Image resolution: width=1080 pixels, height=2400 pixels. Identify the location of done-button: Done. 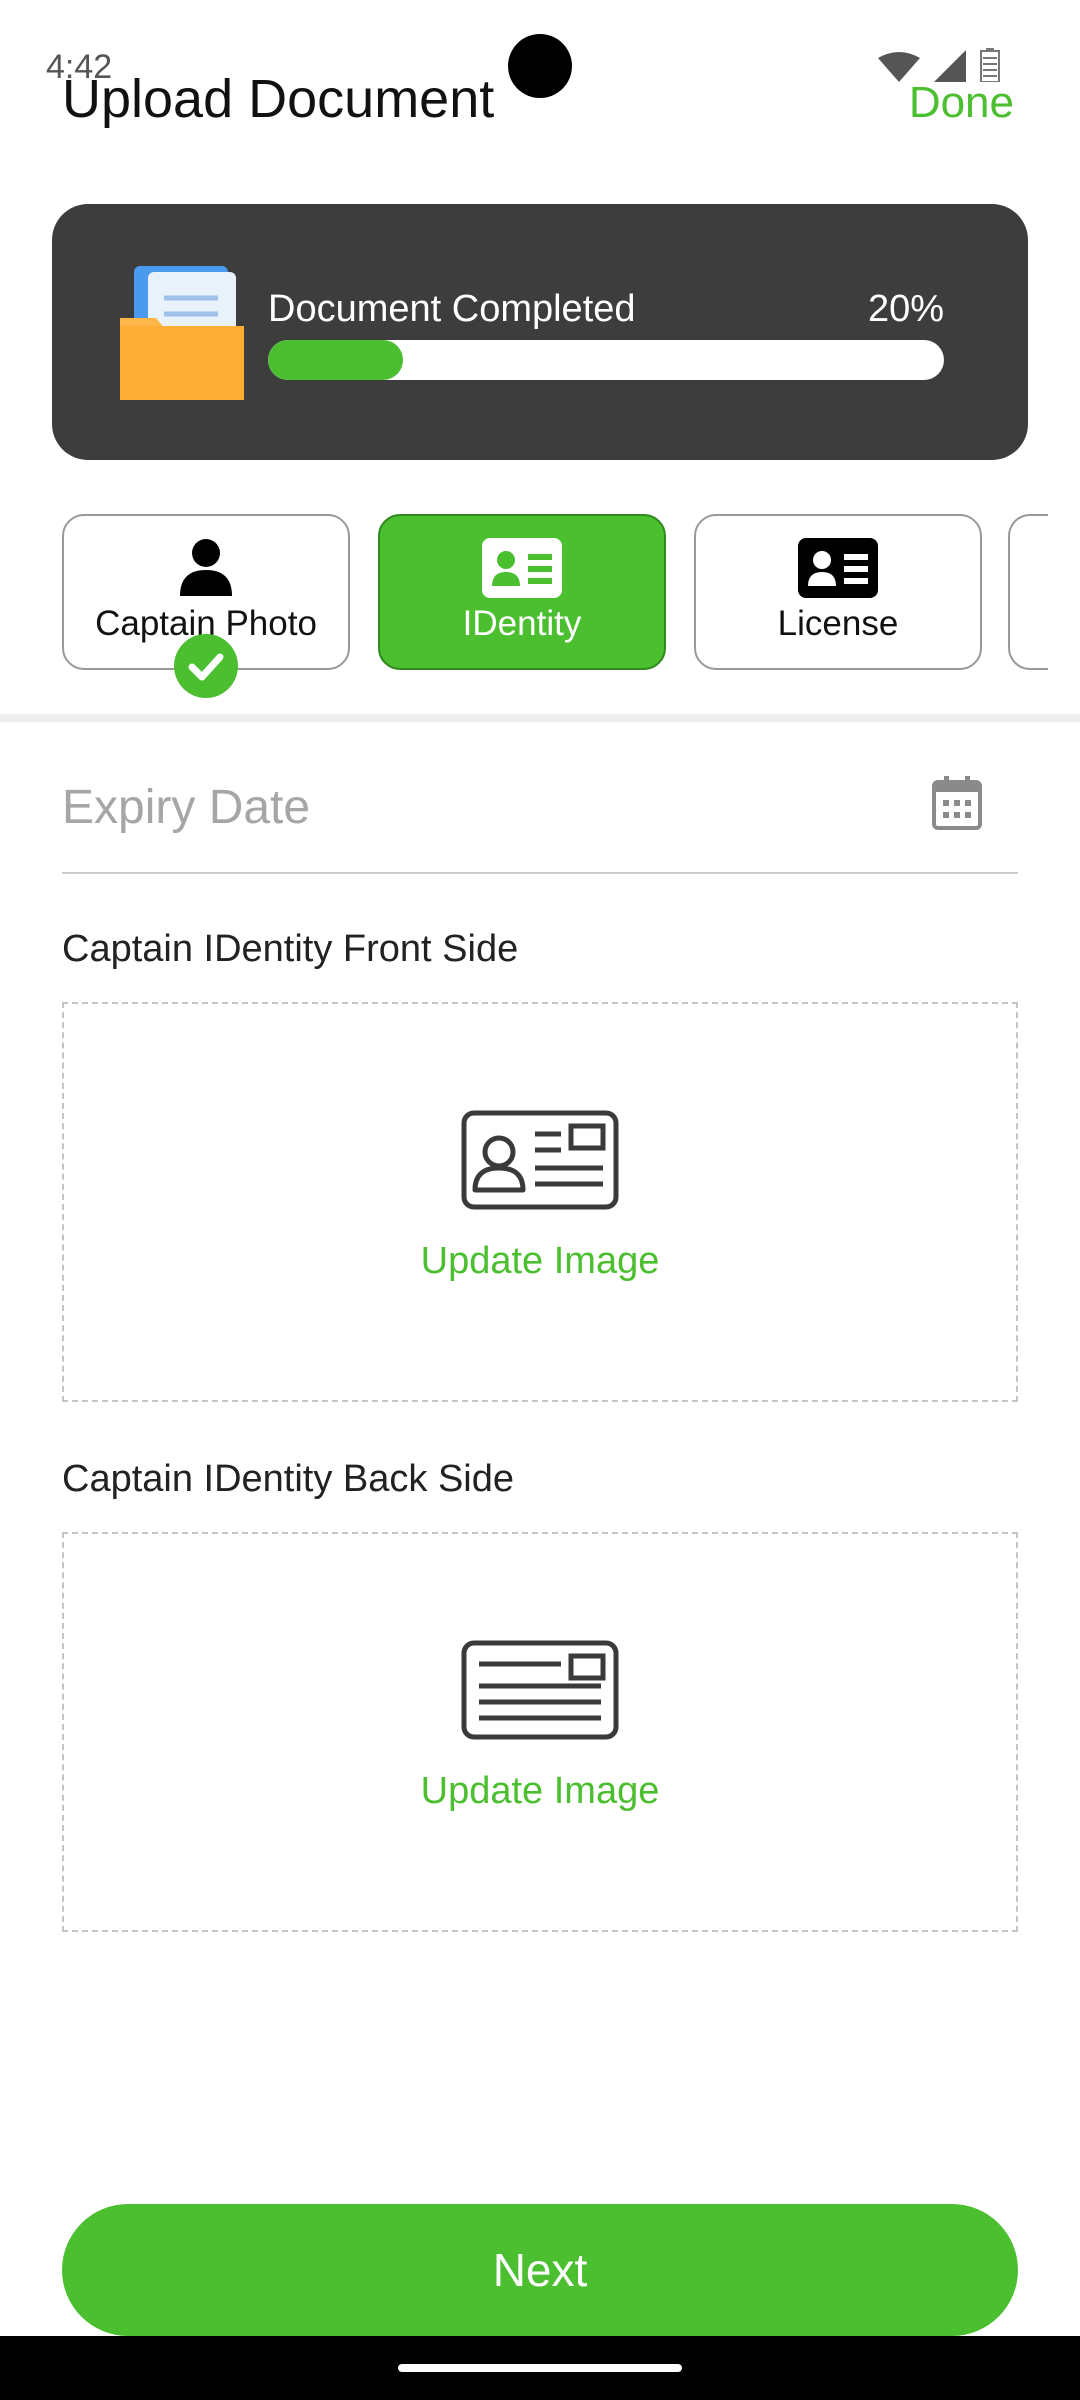
(961, 103).